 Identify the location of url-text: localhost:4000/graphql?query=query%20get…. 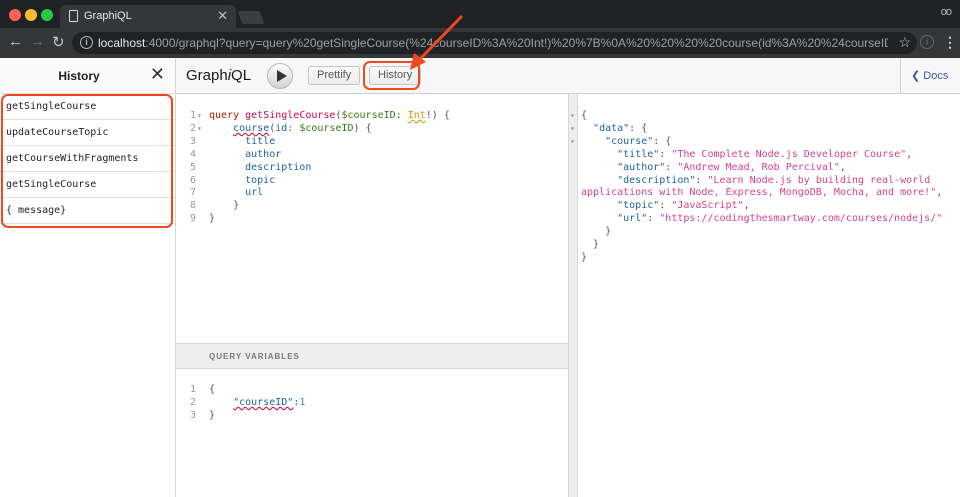
(493, 43).